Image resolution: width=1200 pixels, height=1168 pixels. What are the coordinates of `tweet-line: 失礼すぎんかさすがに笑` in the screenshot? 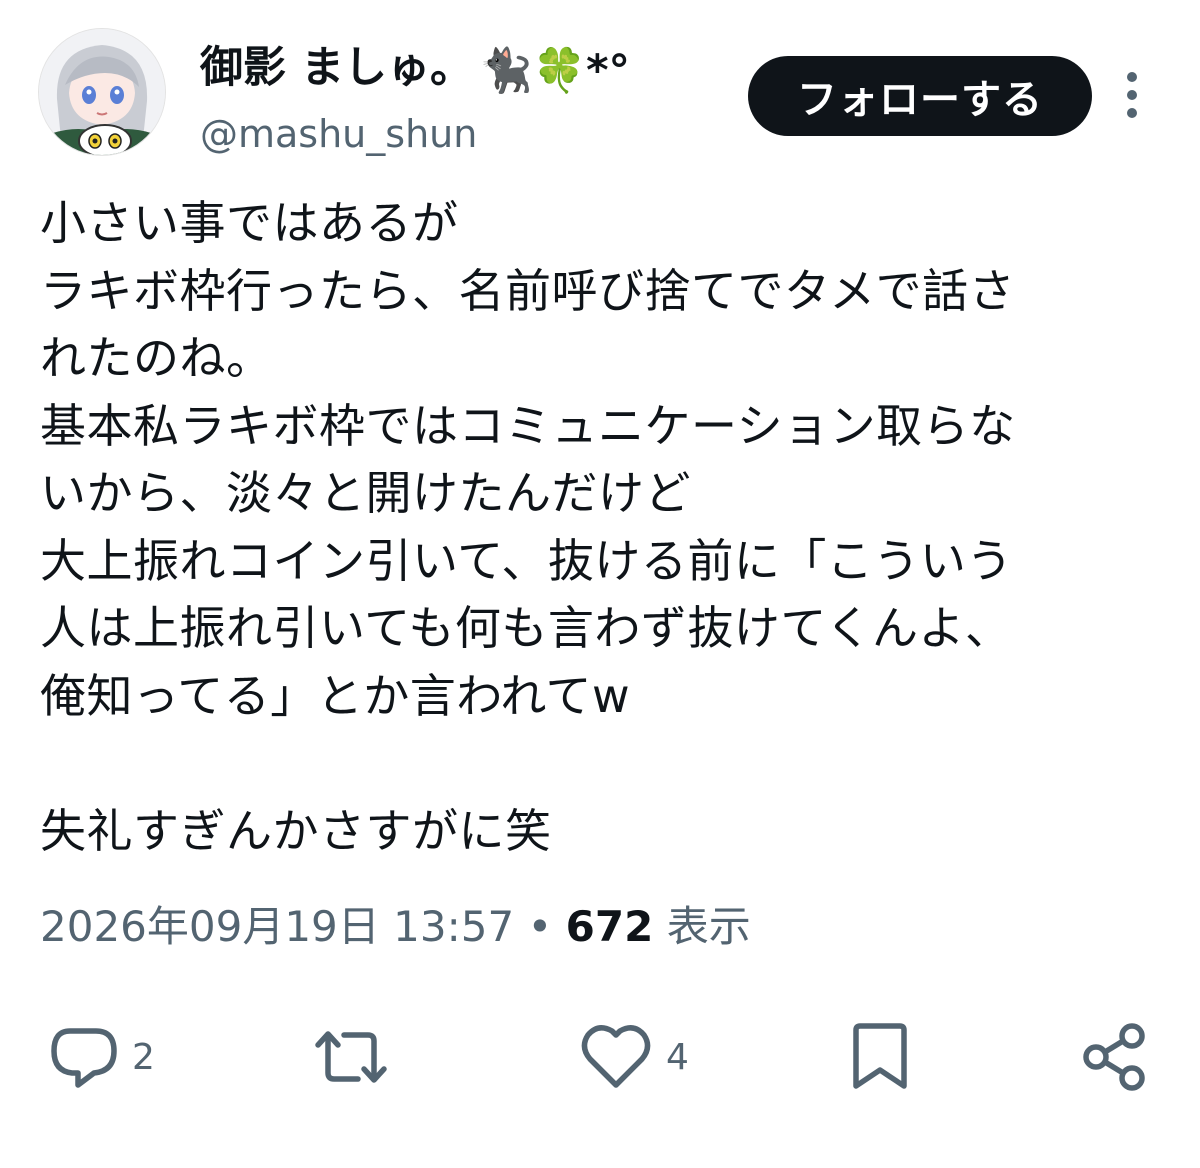 It's located at (296, 830).